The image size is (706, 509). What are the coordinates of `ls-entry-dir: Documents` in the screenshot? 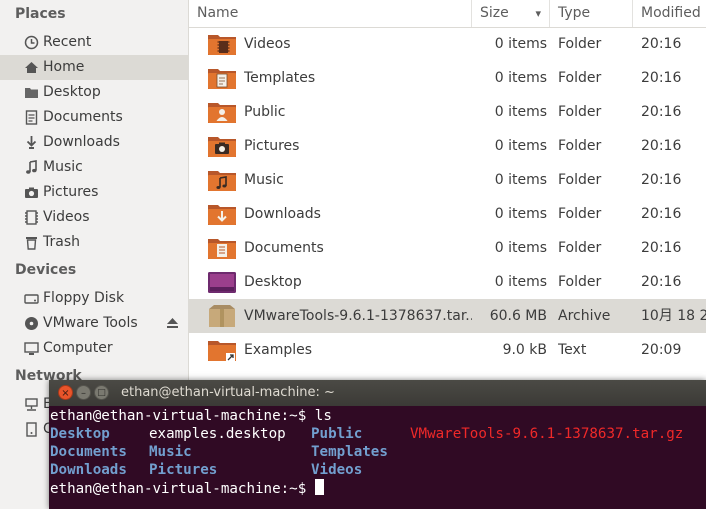 It's located at (88, 452).